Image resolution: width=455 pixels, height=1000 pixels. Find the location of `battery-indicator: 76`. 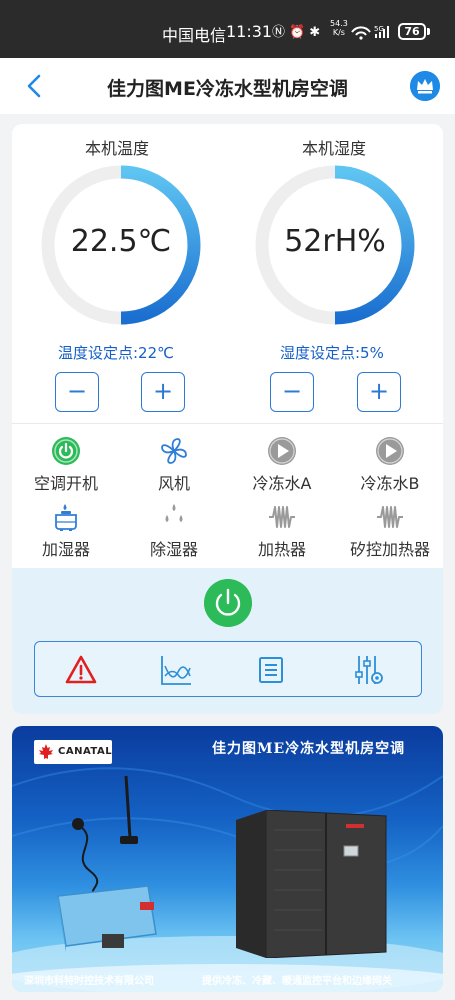

battery-indicator: 76 is located at coordinates (412, 31).